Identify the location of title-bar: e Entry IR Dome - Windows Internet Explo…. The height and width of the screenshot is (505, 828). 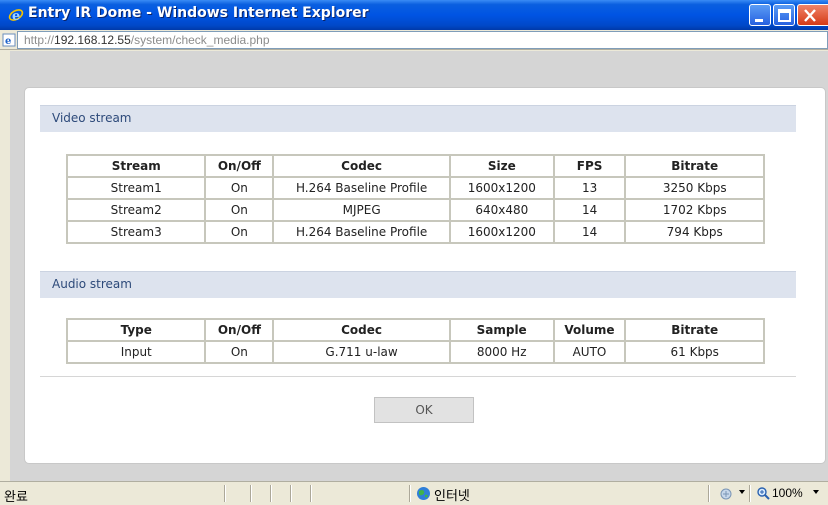
(414, 15).